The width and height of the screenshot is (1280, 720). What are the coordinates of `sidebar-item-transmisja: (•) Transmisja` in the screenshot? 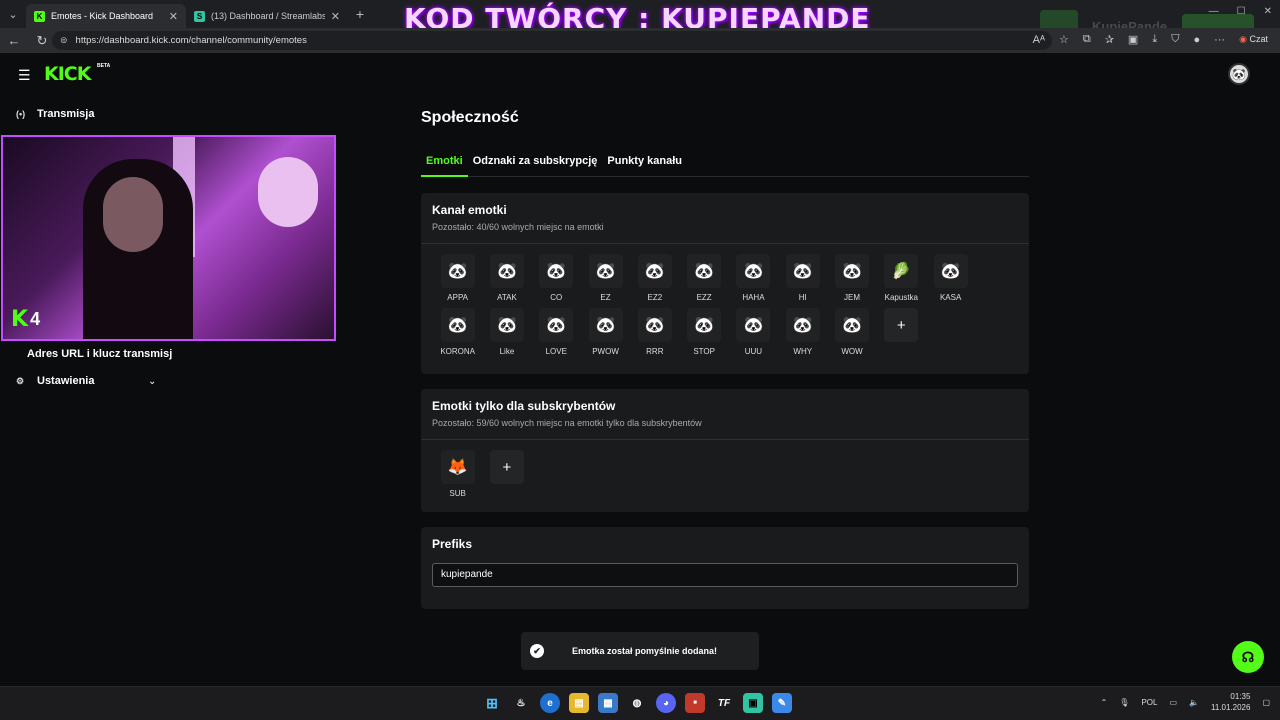 It's located at (55, 114).